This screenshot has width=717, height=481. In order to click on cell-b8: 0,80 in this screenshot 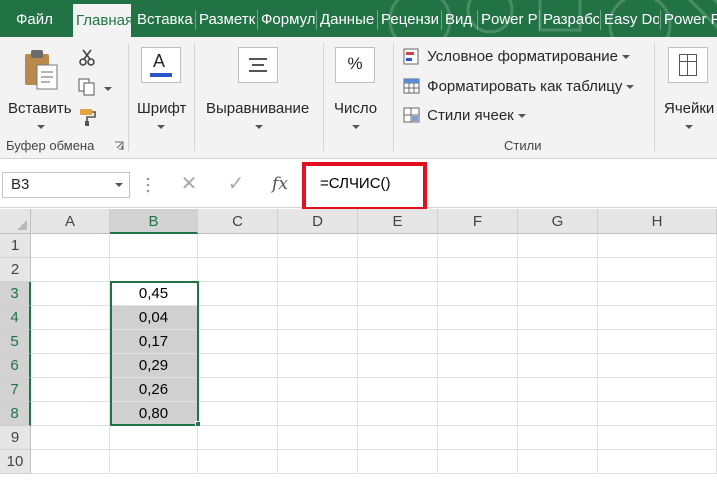, I will do `click(154, 414)`.